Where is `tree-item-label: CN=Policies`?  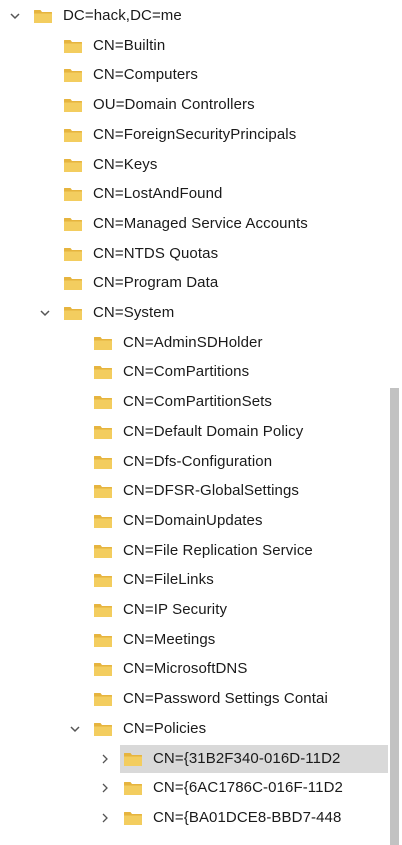 tree-item-label: CN=Policies is located at coordinates (165, 728).